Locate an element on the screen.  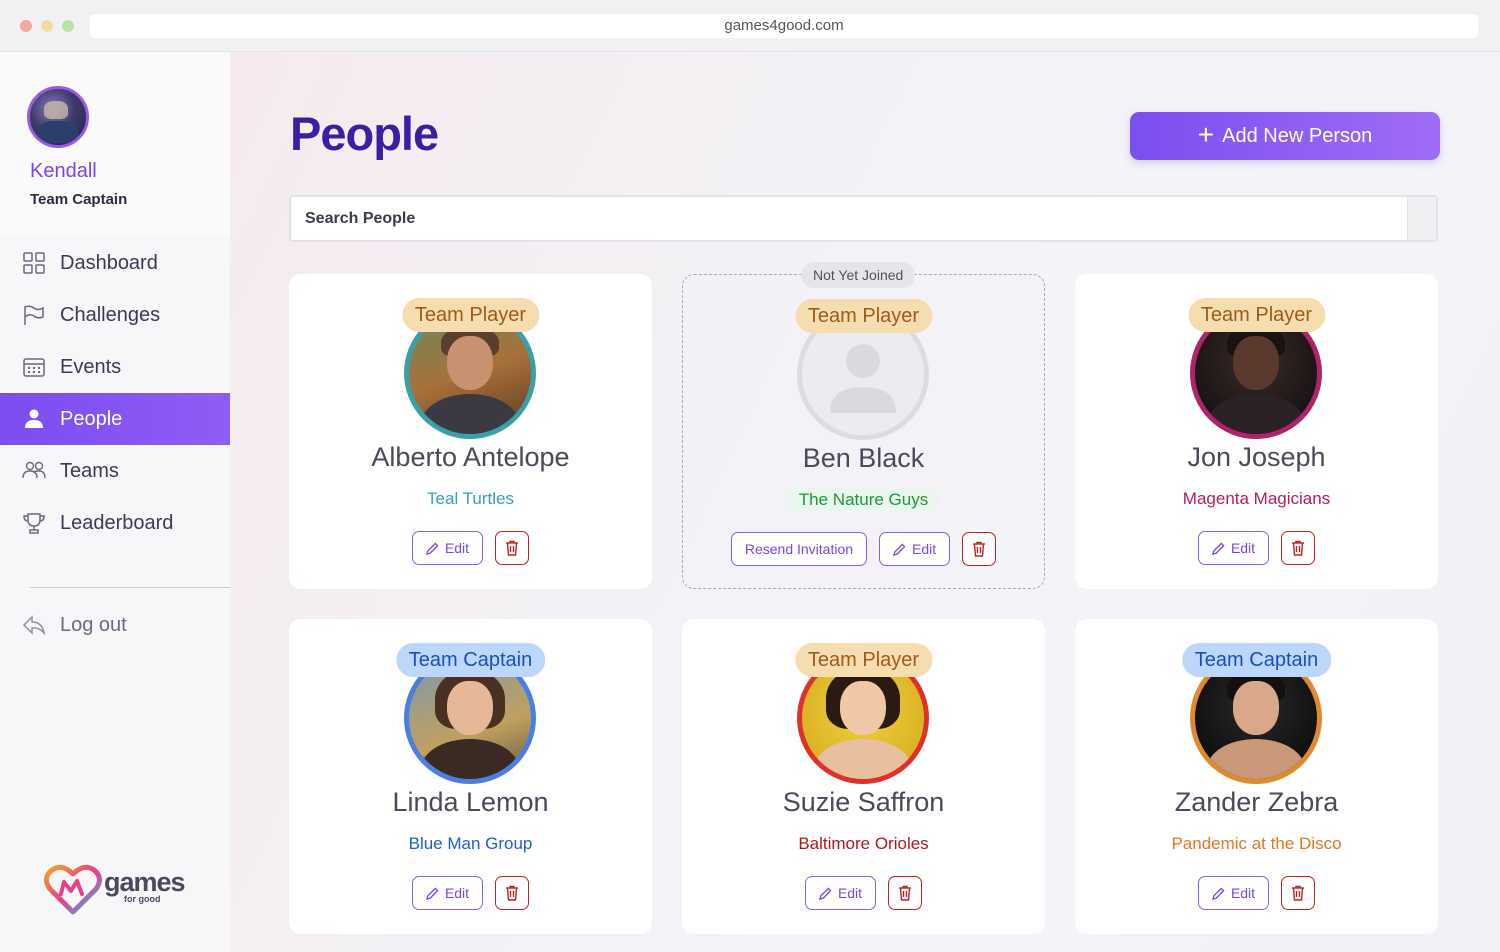
calendar-icon is located at coordinates (34, 367).